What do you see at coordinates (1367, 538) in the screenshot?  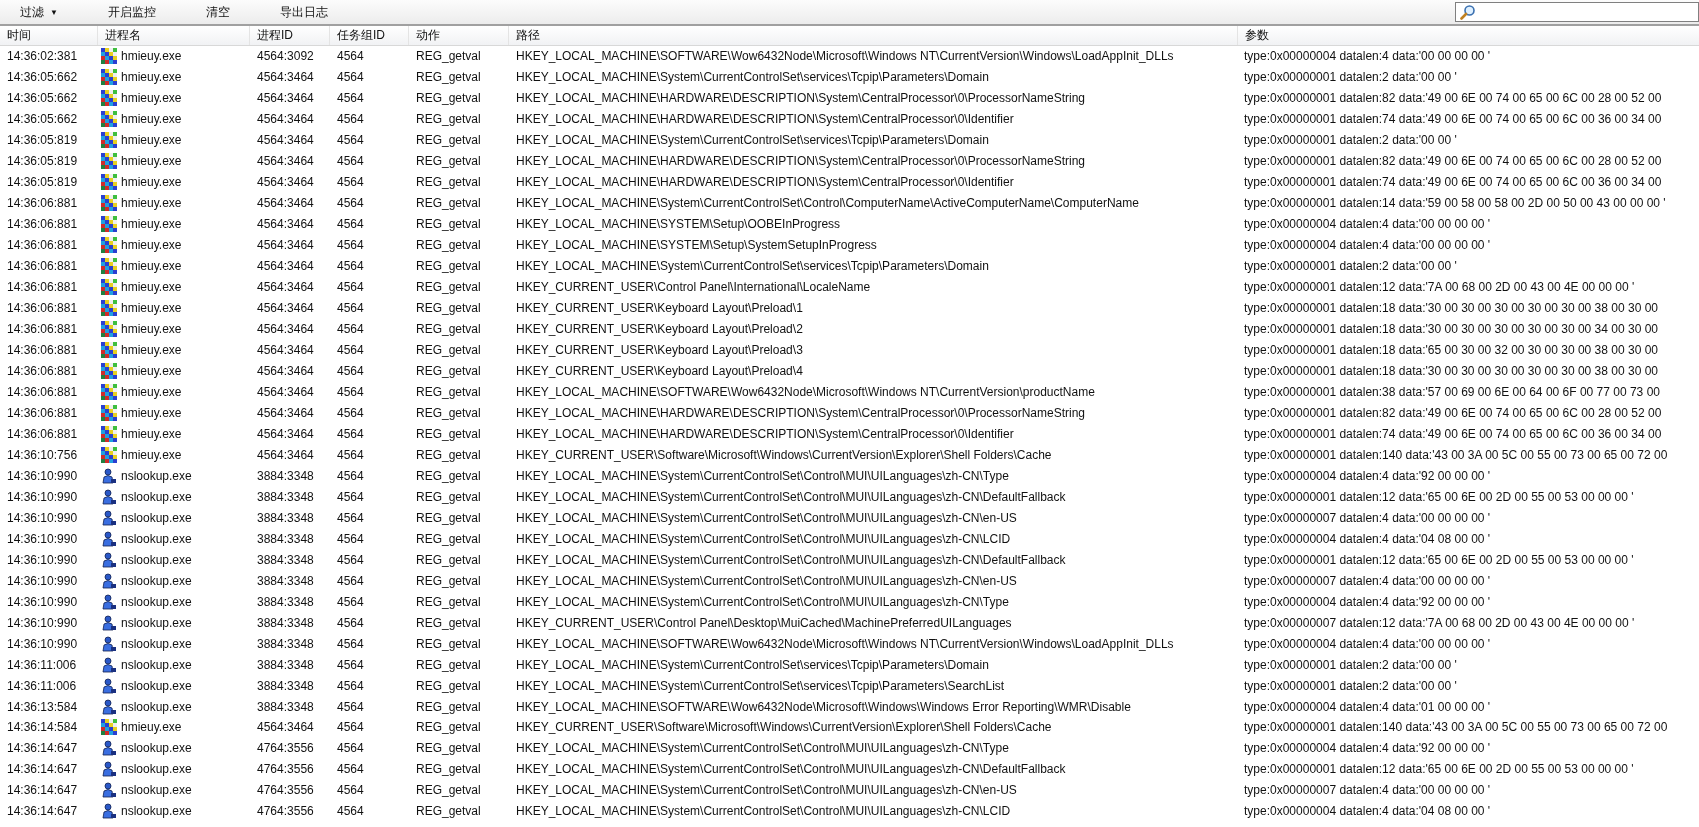 I see `params-cell-text: type:0x00000004 datalen:4 data:'04 08 00 00 '` at bounding box center [1367, 538].